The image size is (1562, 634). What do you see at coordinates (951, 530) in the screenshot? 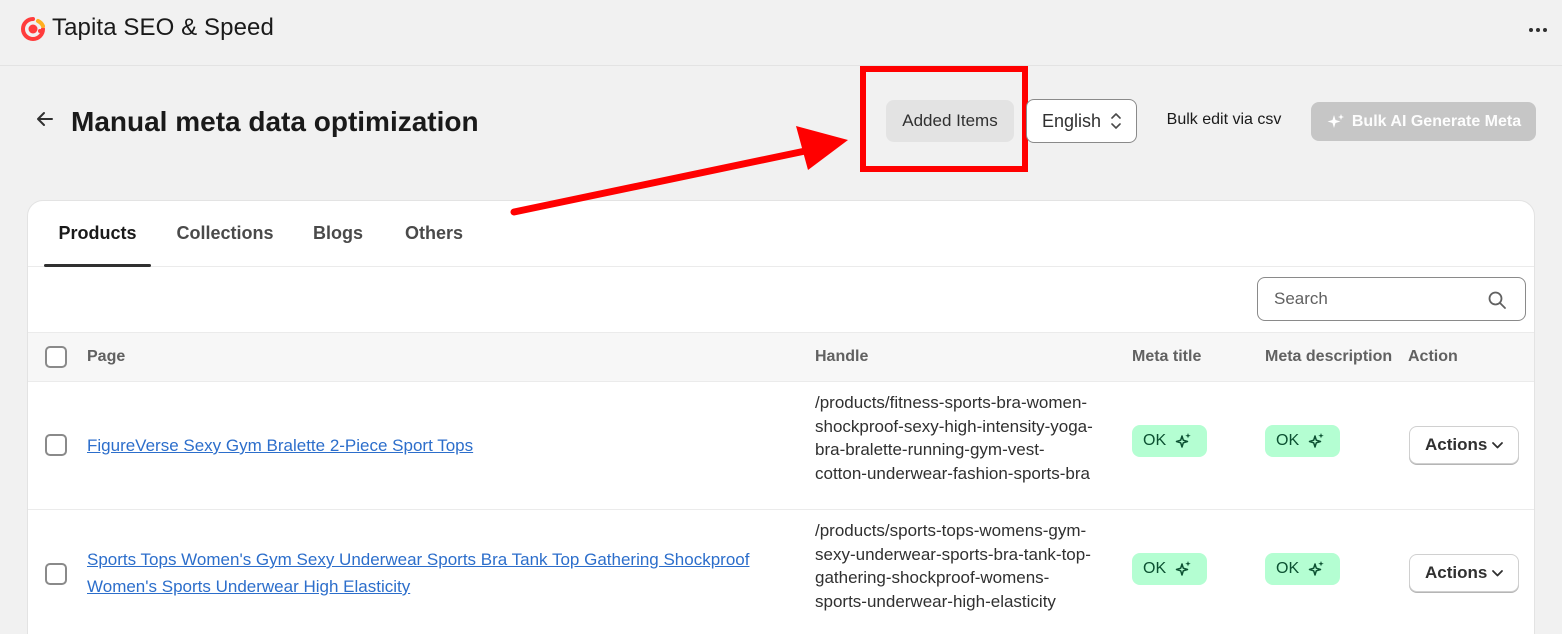
I see `handle-line: /products/sports-tops-womens-gym-` at bounding box center [951, 530].